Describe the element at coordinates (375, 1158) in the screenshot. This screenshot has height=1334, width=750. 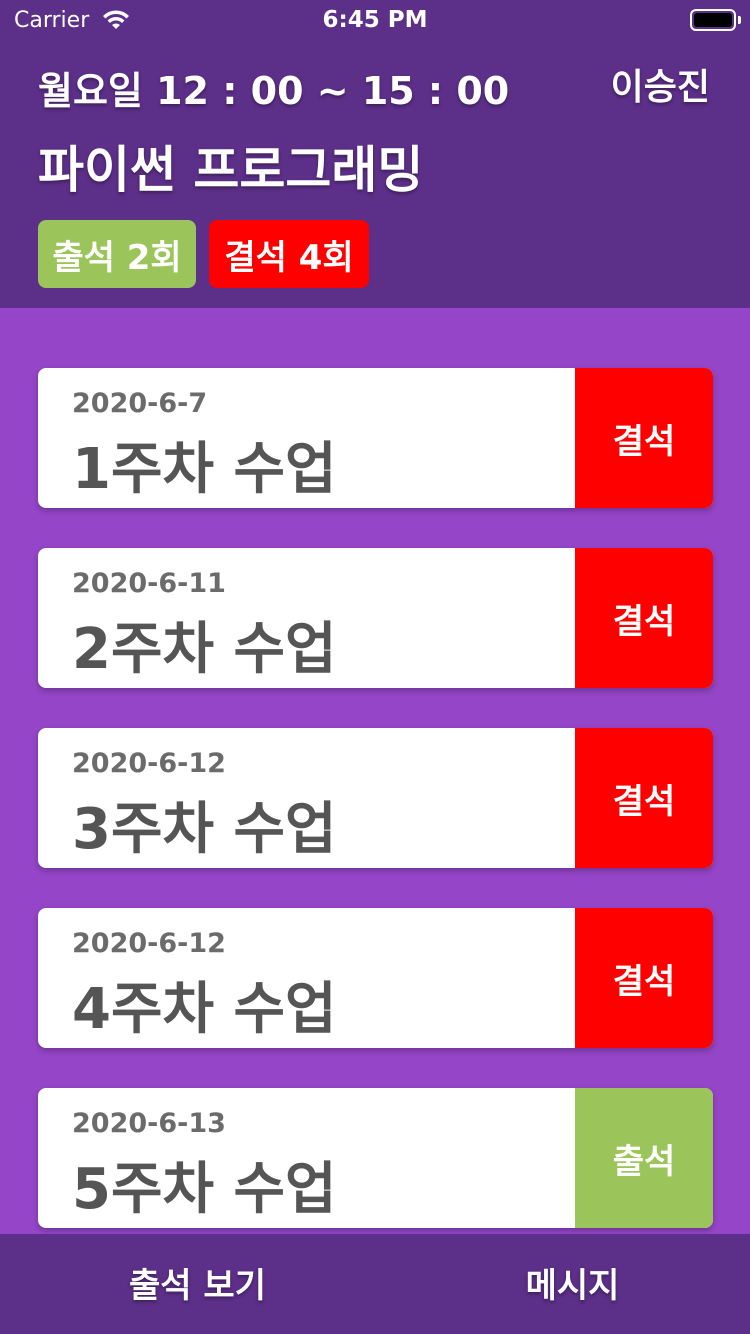
I see `session-card: 2020-6-13 5주차 수업 출석` at that location.